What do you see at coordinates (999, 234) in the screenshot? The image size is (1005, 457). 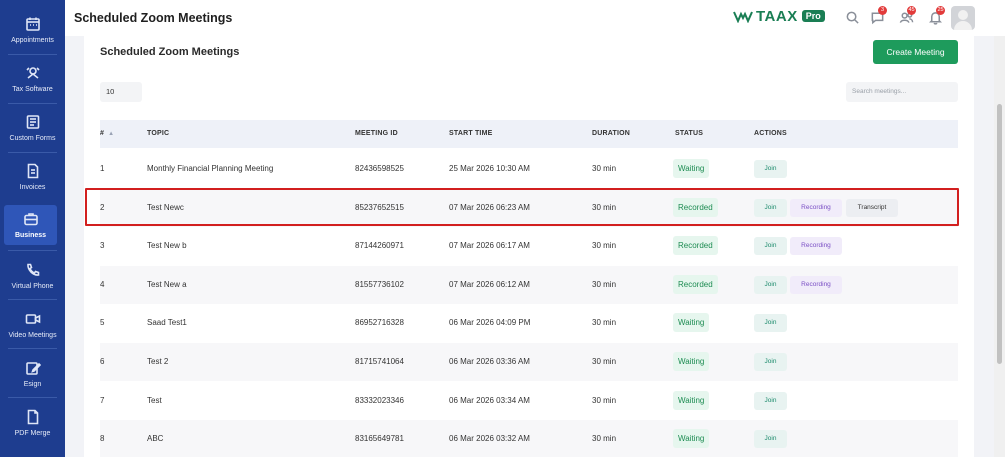 I see `scrollbar-thumb` at bounding box center [999, 234].